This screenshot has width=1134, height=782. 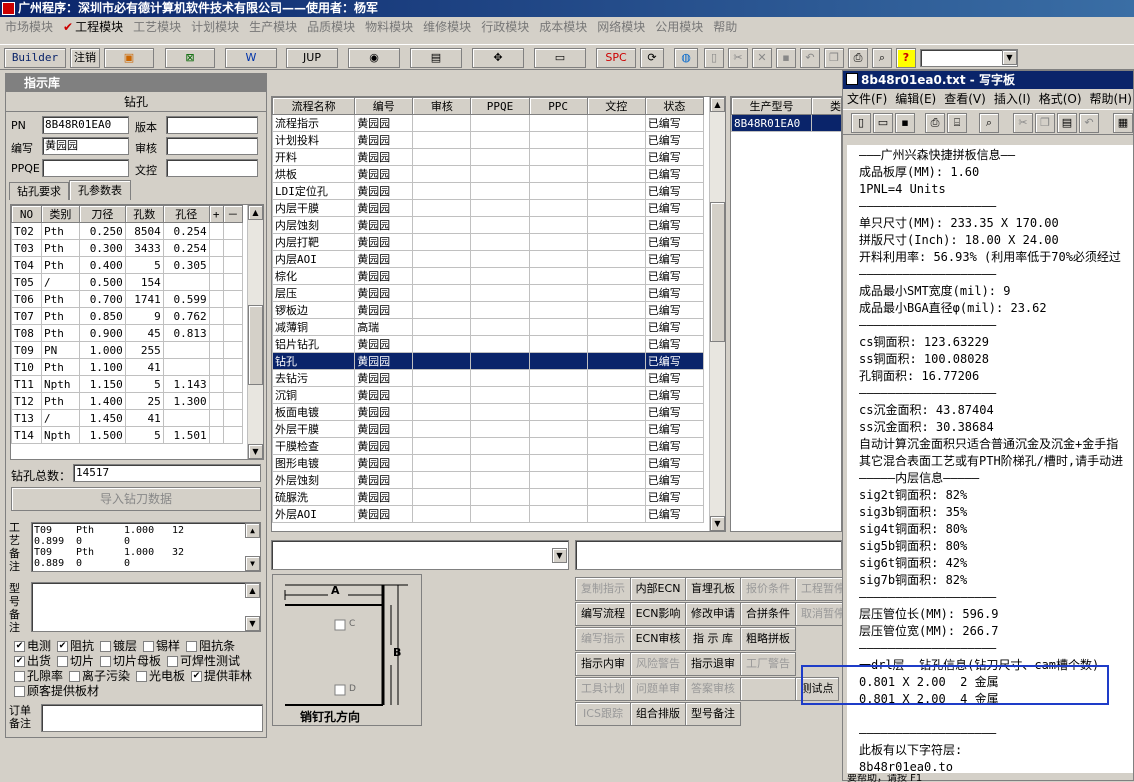 What do you see at coordinates (965, 99) in the screenshot?
I see `wordpad-menu-item: 查看(V)` at bounding box center [965, 99].